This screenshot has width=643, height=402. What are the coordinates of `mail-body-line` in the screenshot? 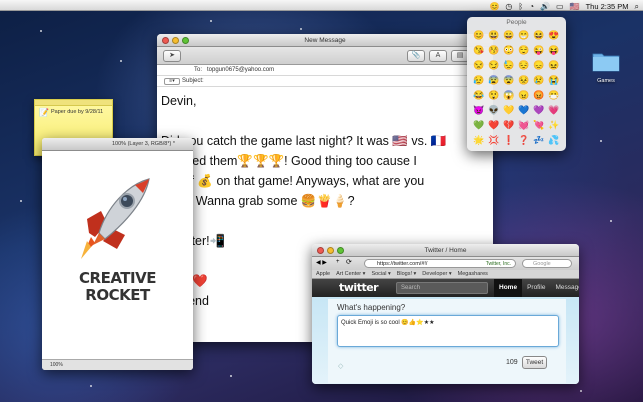 It's located at (325, 121).